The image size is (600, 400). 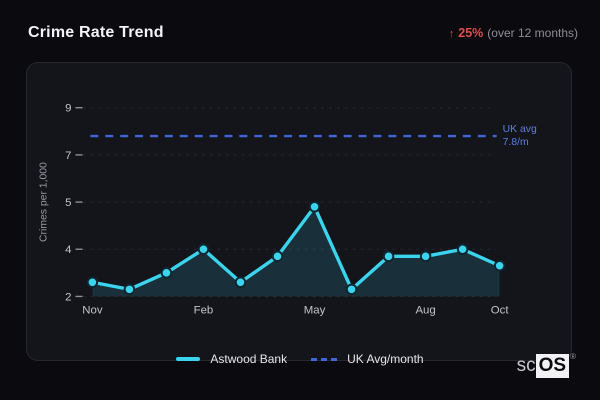 What do you see at coordinates (44, 202) in the screenshot?
I see `y-axis-title: Crimes per 1,000` at bounding box center [44, 202].